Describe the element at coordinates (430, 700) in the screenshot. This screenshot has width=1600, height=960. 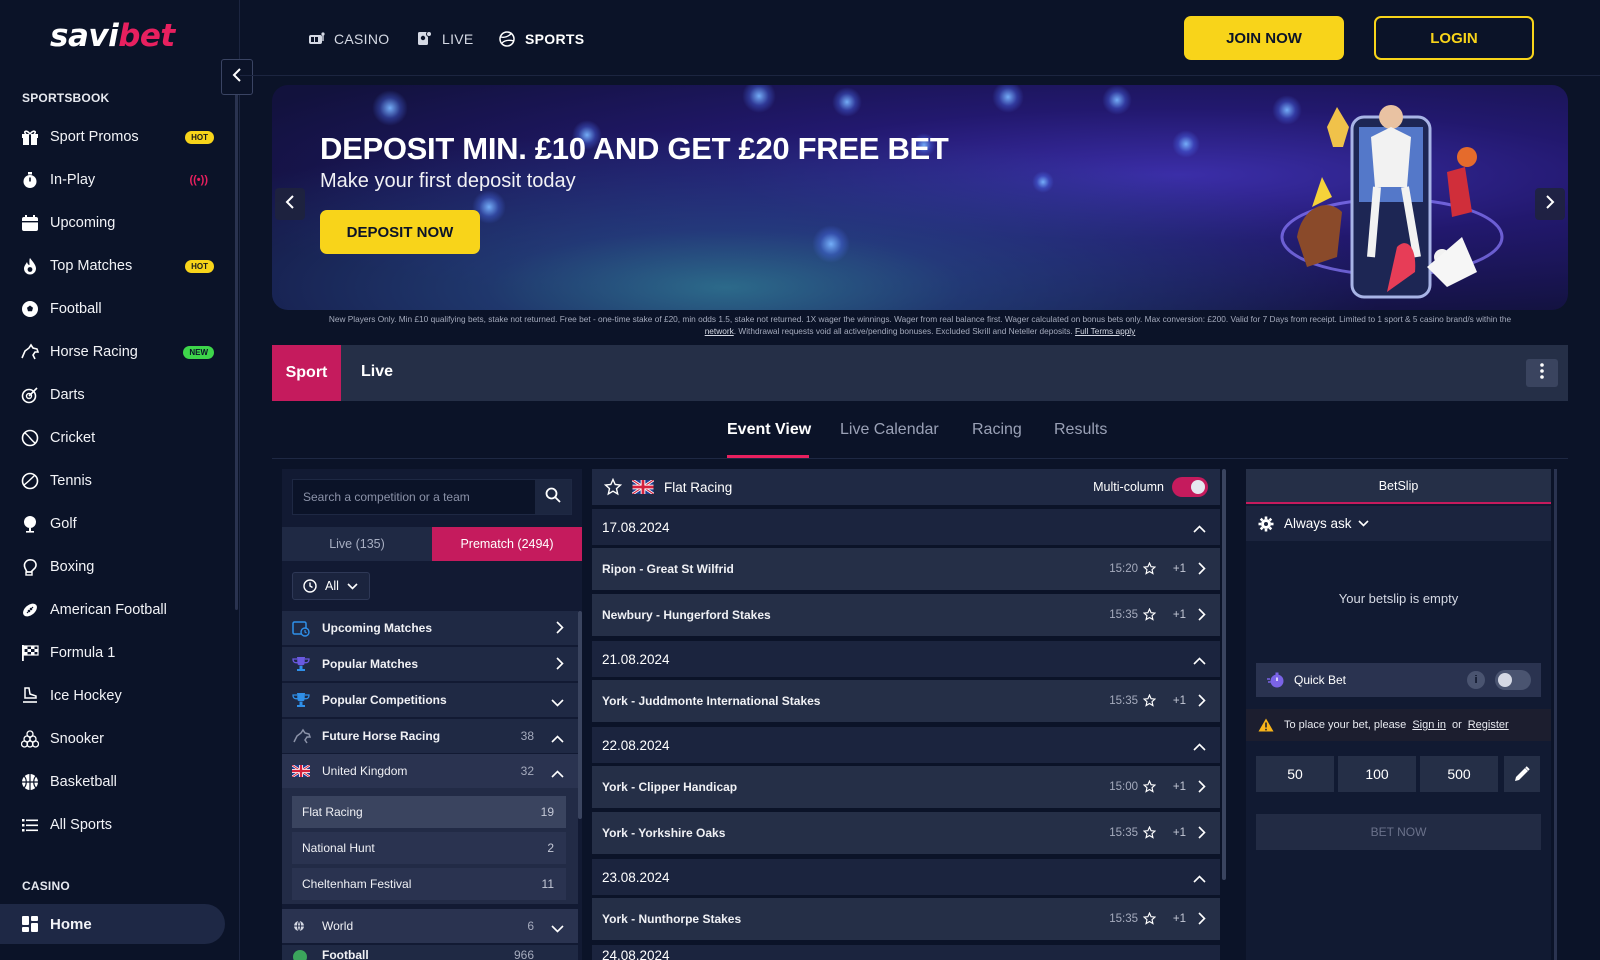
I see `popular-competitions-row: Popular Competitions` at that location.